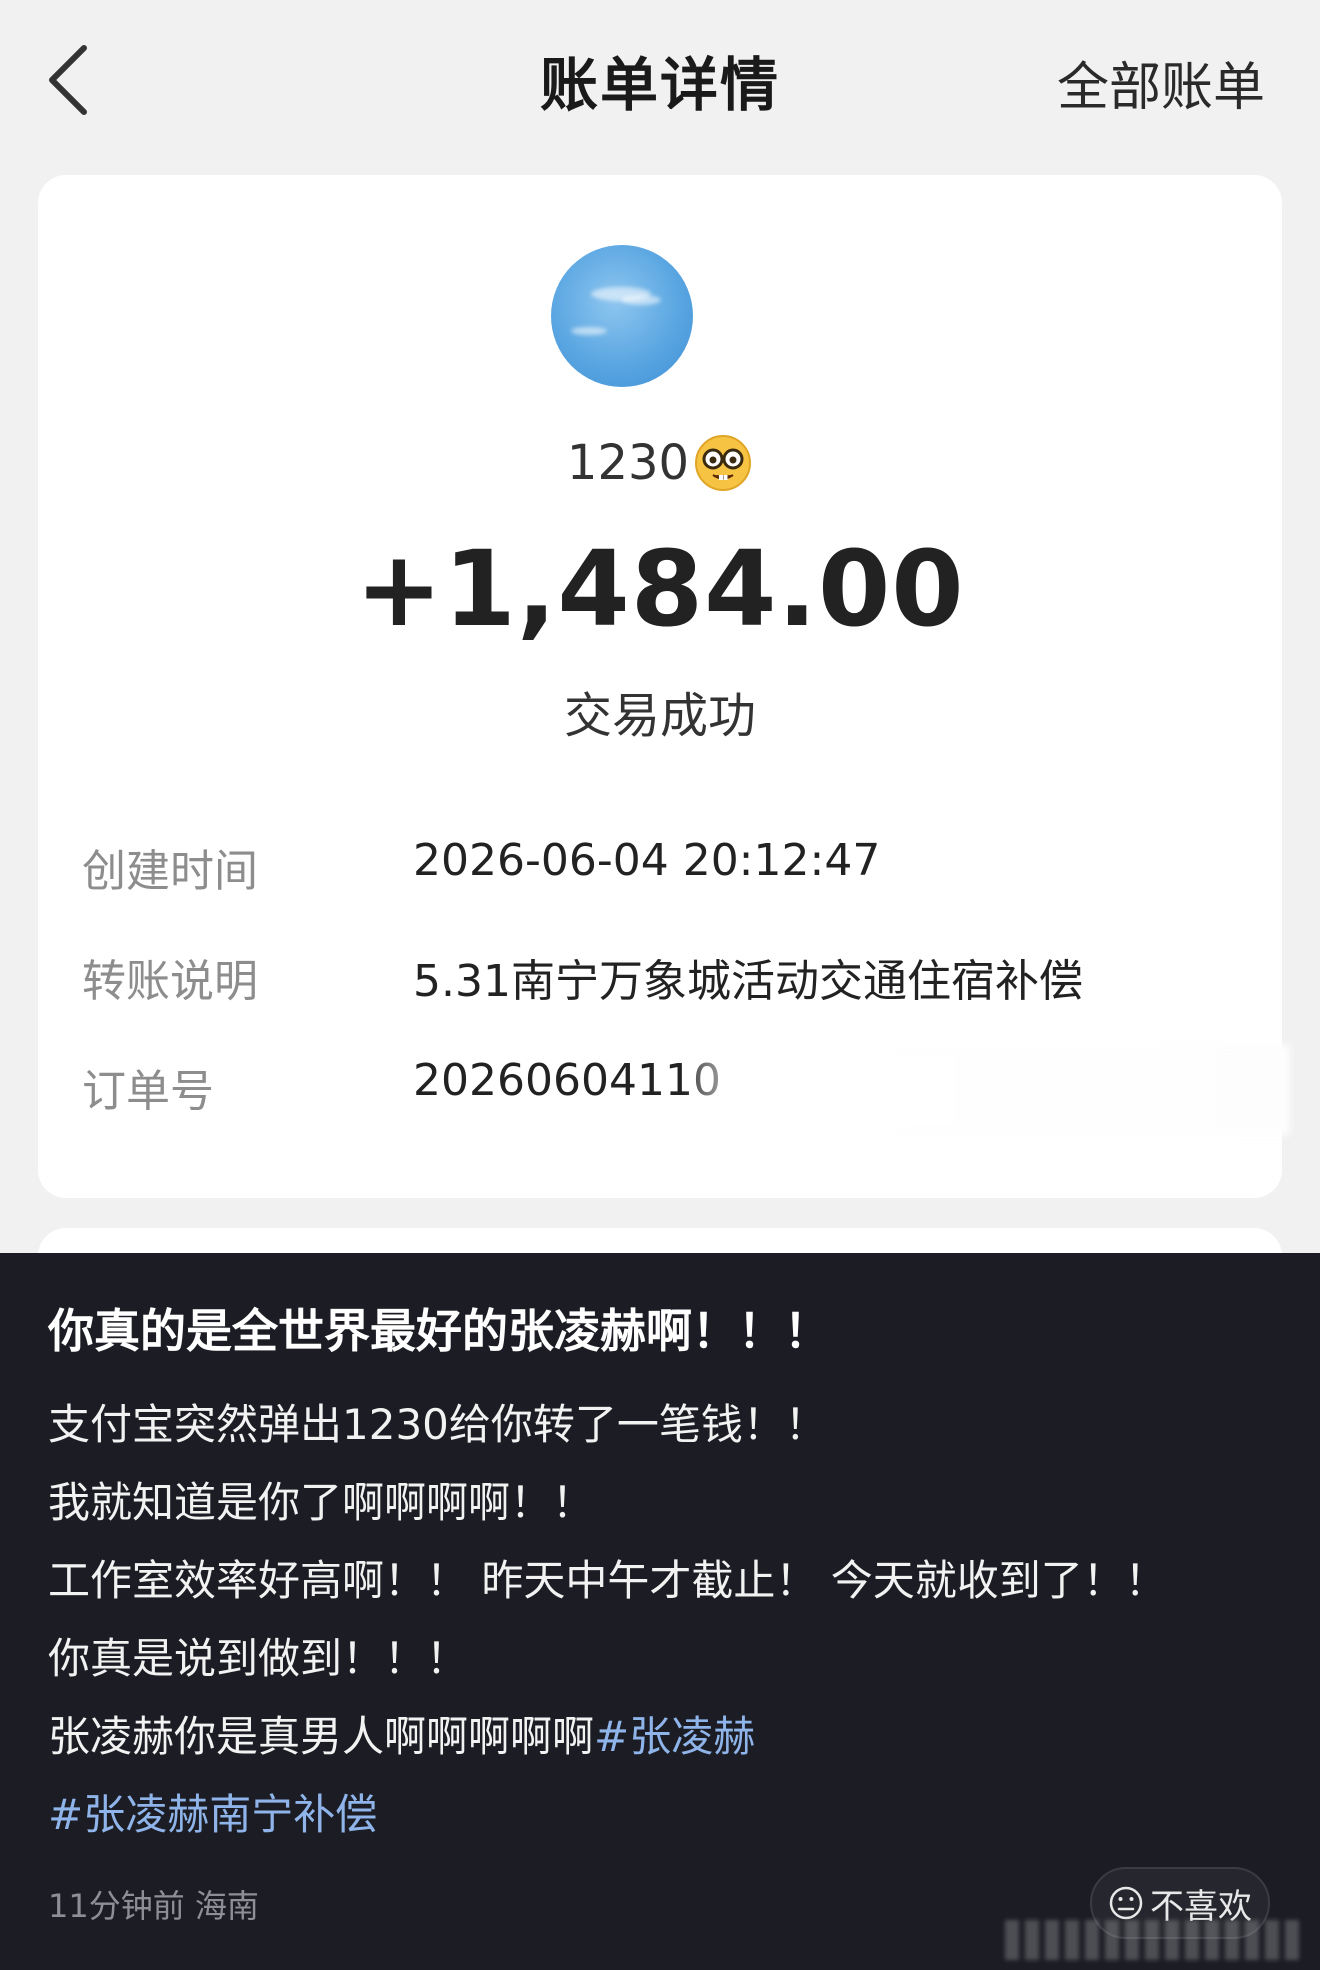 The width and height of the screenshot is (1320, 1970). Describe the element at coordinates (660, 589) in the screenshot. I see `transaction-amount: +1,484.00` at that location.